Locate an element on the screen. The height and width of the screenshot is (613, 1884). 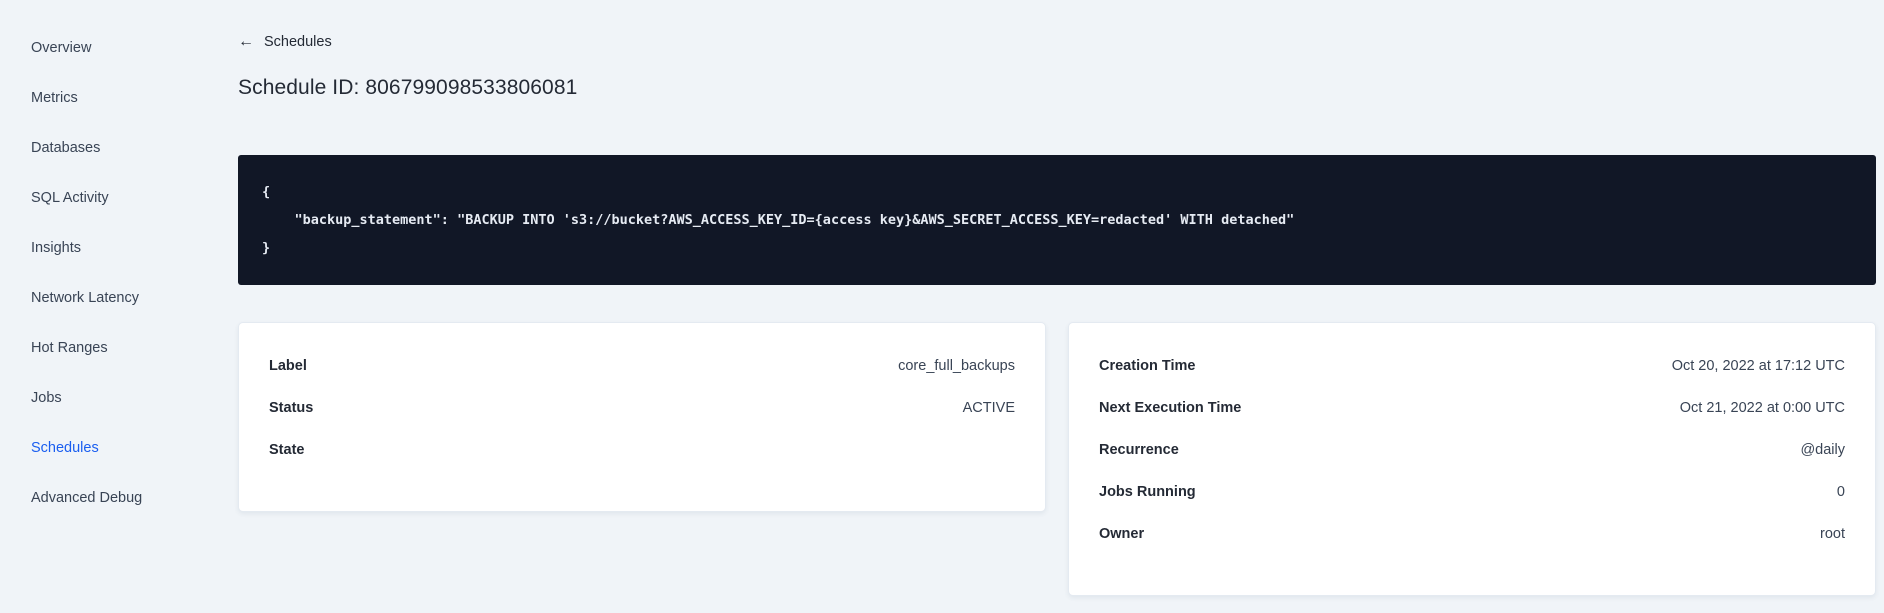
row-state: State is located at coordinates (642, 450).